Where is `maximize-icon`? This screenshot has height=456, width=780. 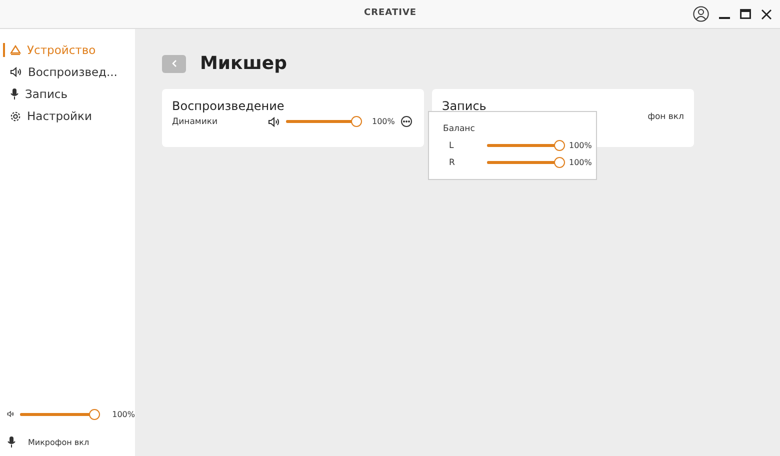
maximize-icon is located at coordinates (745, 14).